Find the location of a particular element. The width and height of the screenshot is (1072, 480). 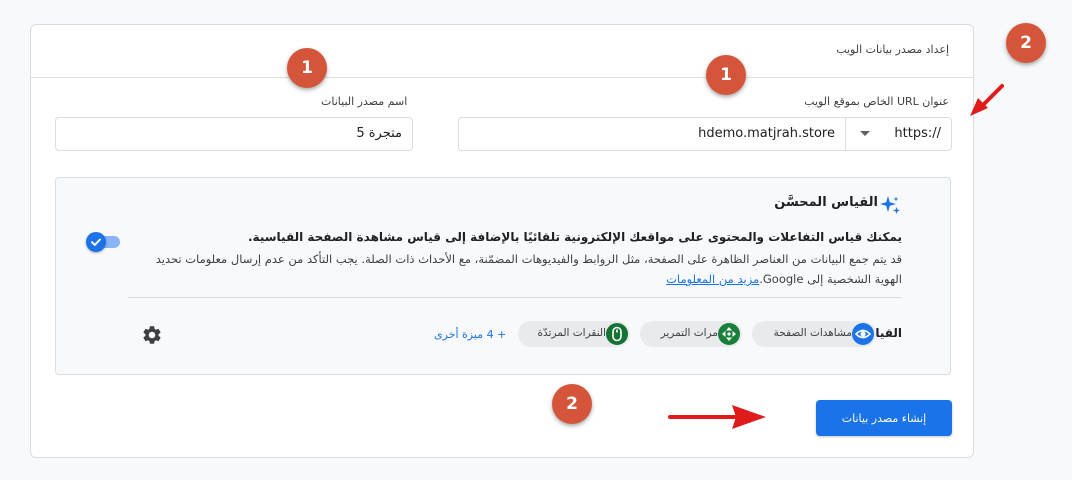

enhanced-measurement-title: القياس المحسَّن is located at coordinates (826, 202).